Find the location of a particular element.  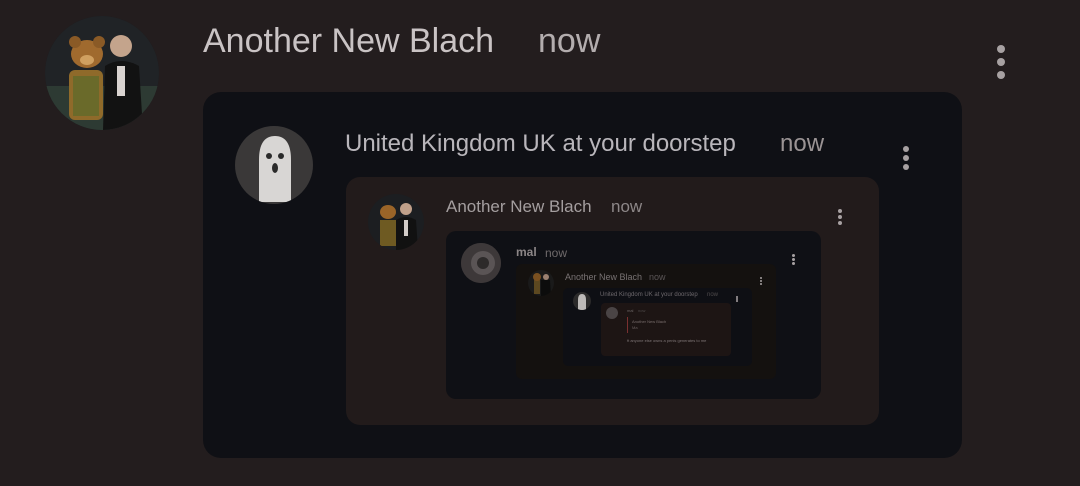

bear-photo-small-icon is located at coordinates (396, 222).